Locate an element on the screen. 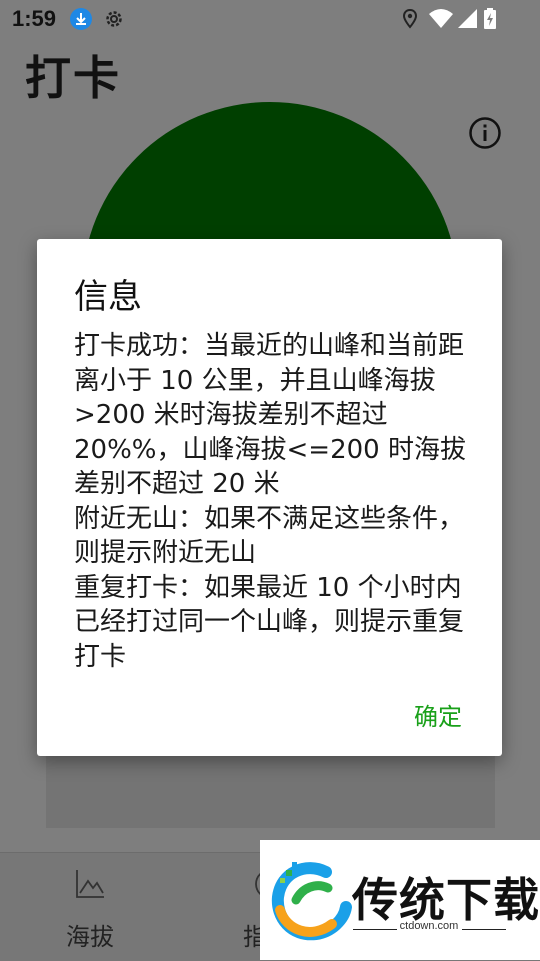 The image size is (540, 961). info-icon is located at coordinates (485, 133).